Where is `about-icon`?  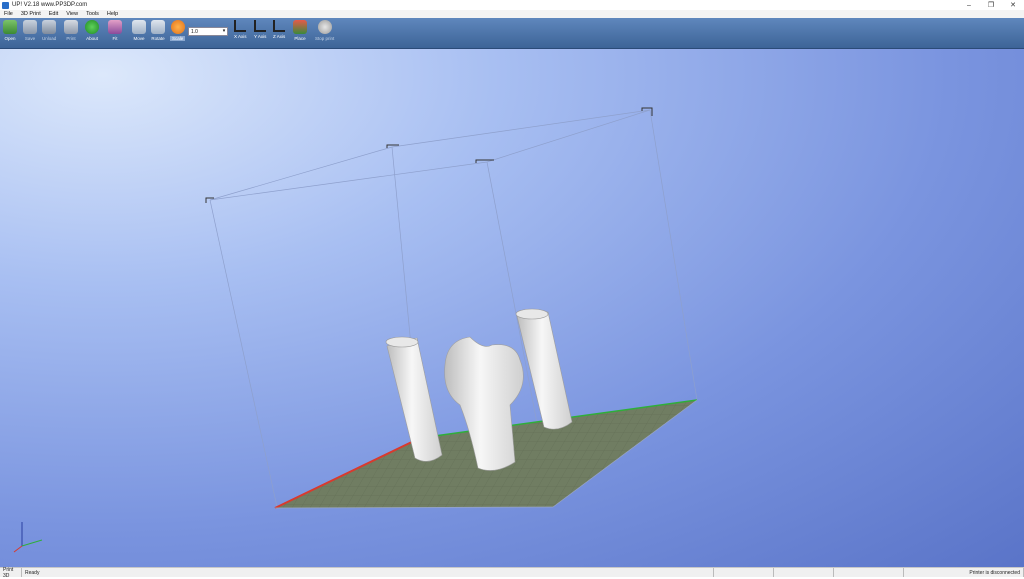 about-icon is located at coordinates (92, 27).